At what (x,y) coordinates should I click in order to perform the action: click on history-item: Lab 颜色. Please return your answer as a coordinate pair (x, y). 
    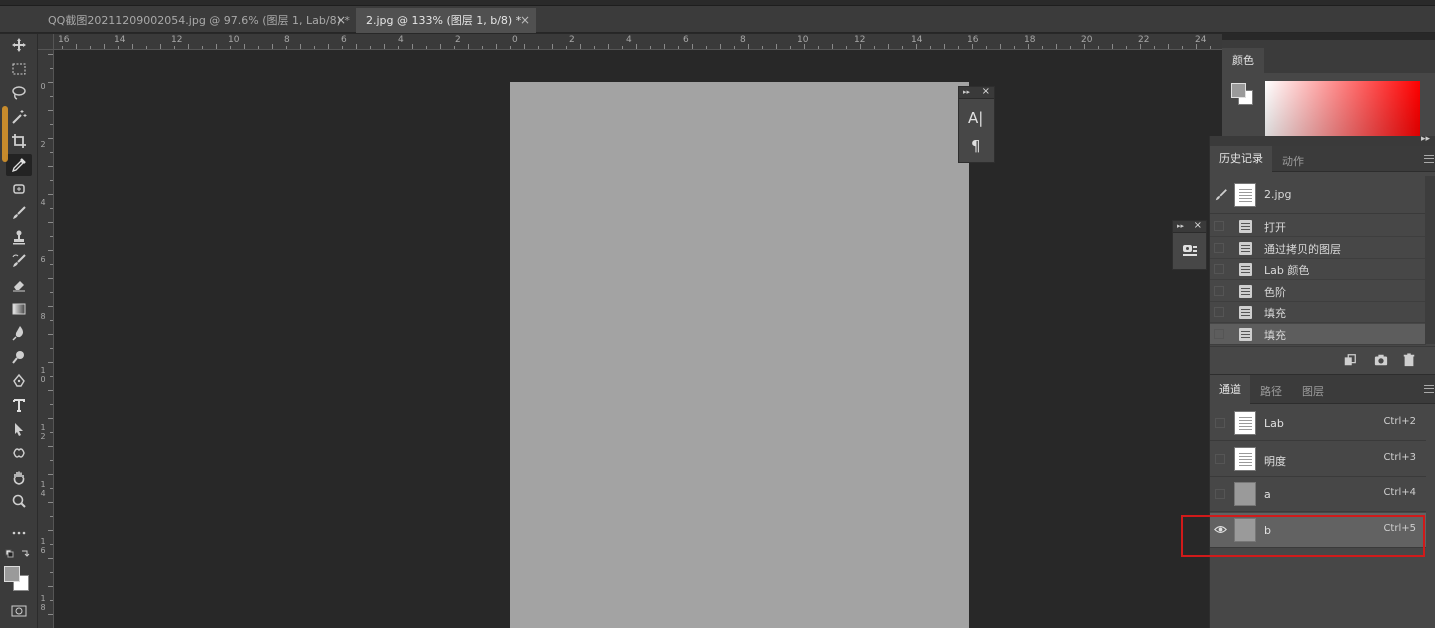
    Looking at the image, I should click on (1318, 269).